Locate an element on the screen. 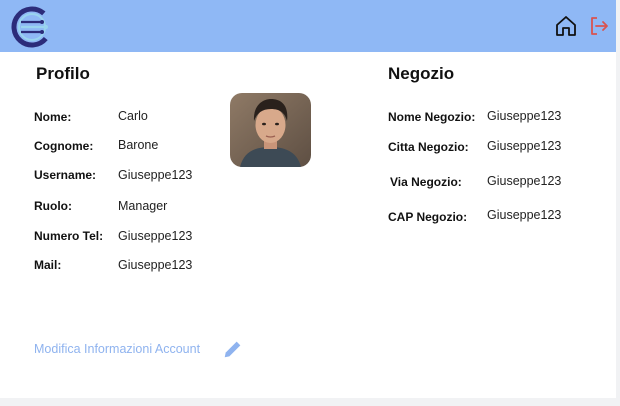 The height and width of the screenshot is (406, 620). username-value: Giuseppe123 is located at coordinates (155, 175).